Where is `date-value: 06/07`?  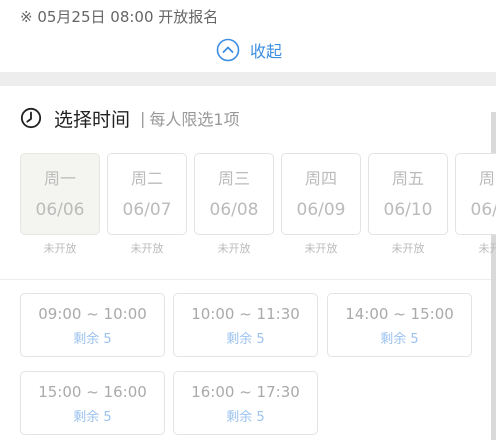 date-value: 06/07 is located at coordinates (147, 210).